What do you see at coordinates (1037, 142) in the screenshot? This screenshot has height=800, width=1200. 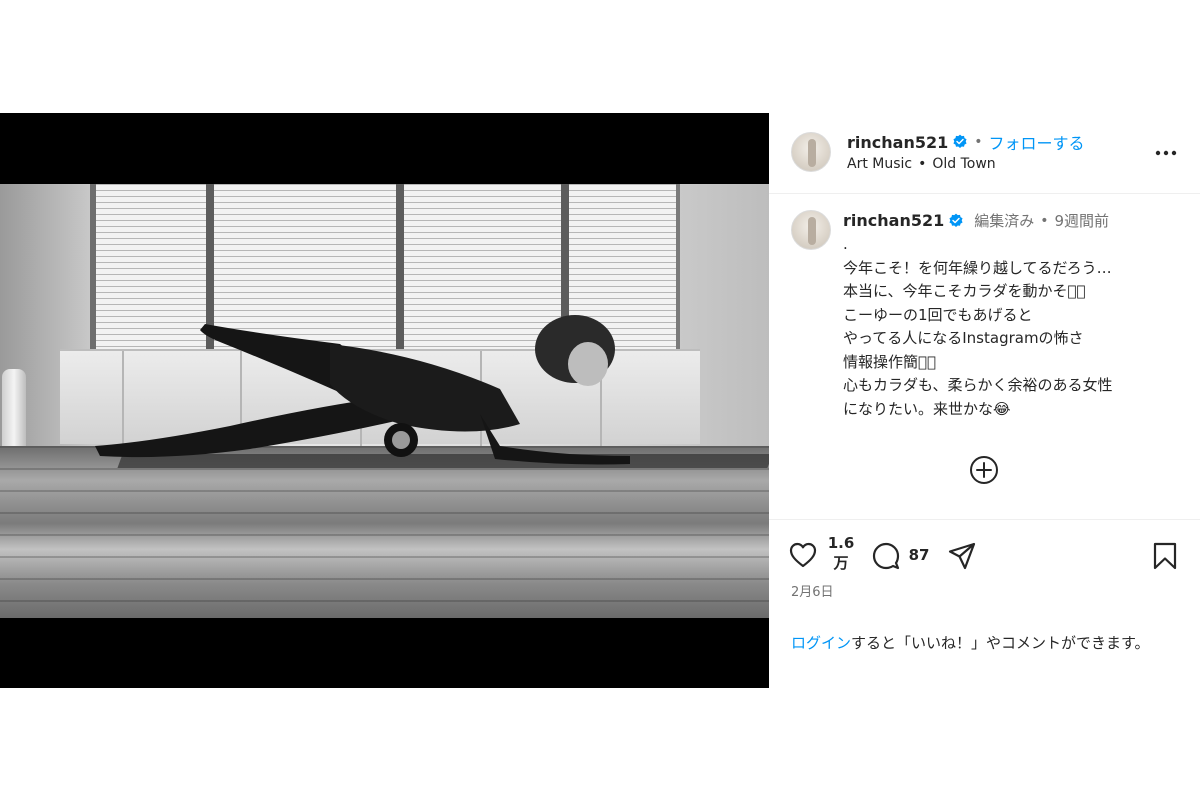 I see `follow-button: フォローする` at bounding box center [1037, 142].